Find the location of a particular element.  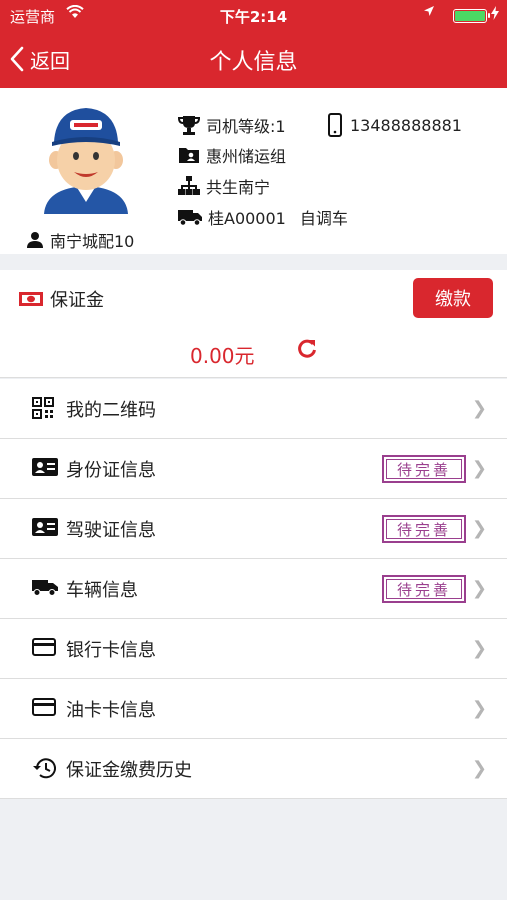

qrcode-icon is located at coordinates (44, 409).